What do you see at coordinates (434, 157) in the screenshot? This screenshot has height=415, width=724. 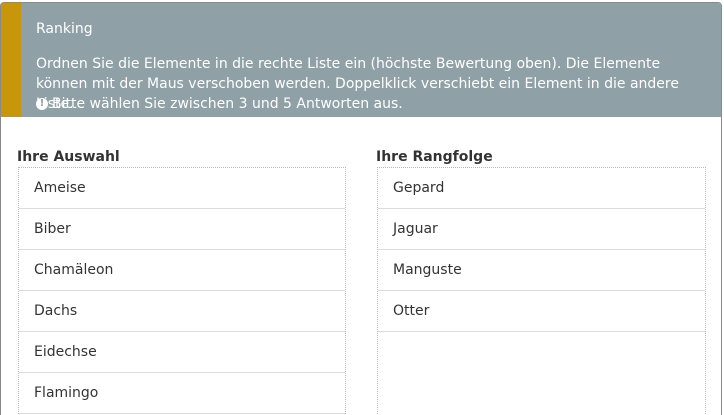 I see `ranking-label: Ihre Rangfolge` at bounding box center [434, 157].